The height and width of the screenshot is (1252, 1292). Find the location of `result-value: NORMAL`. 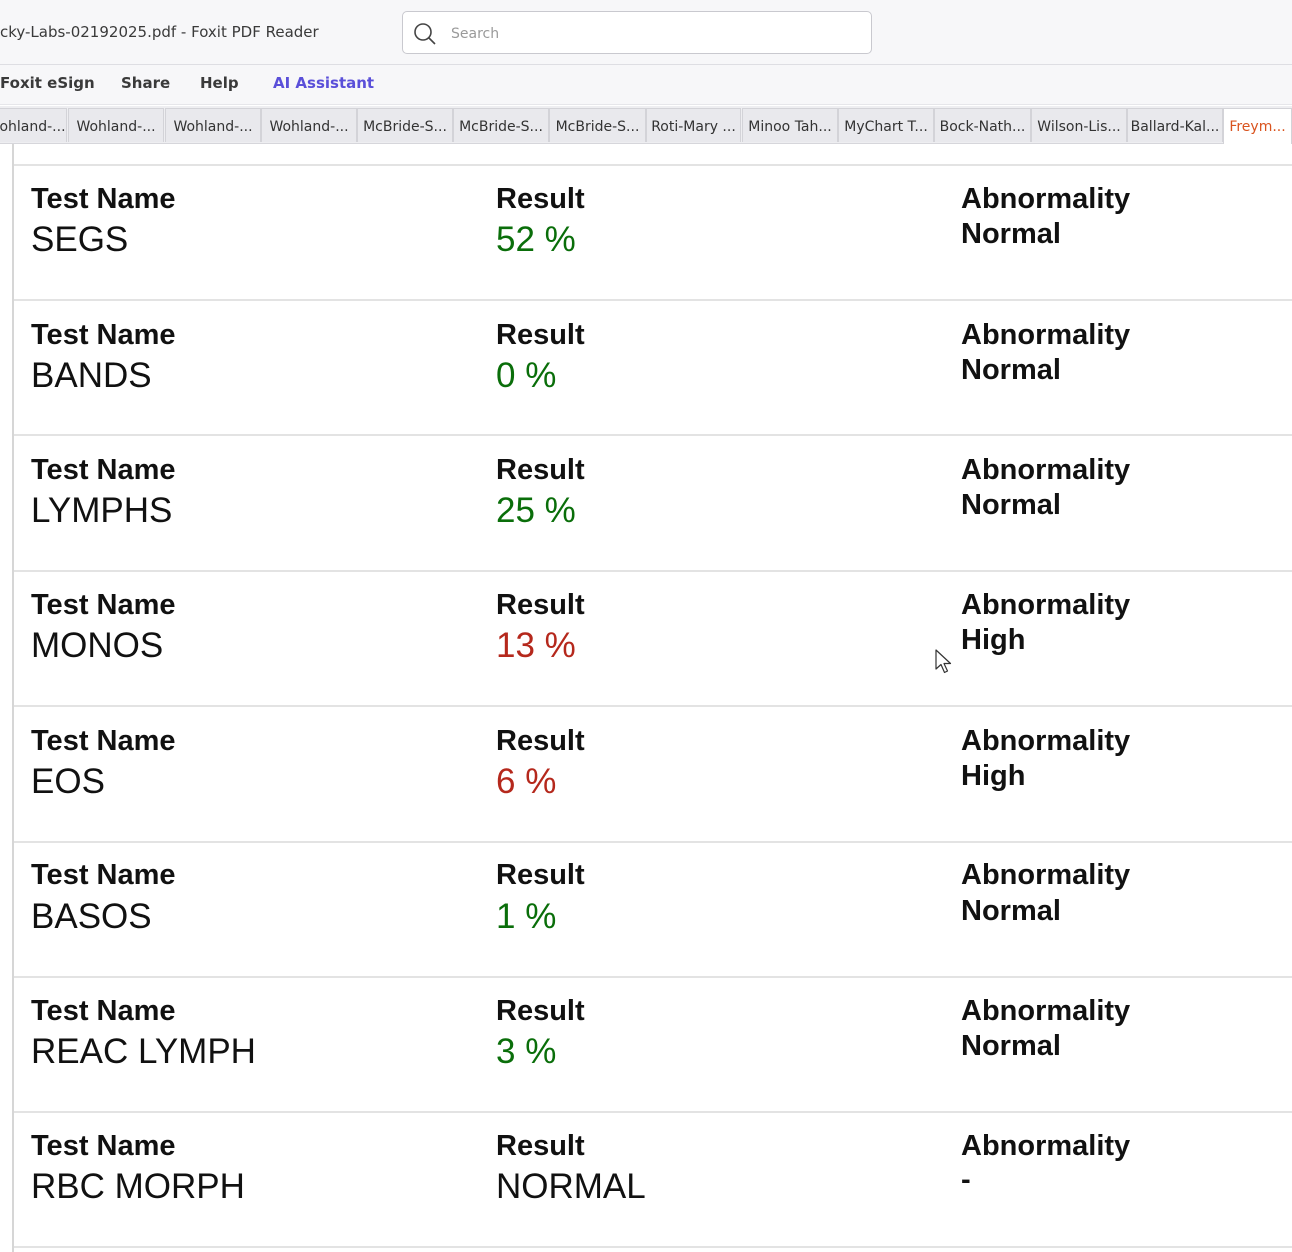

result-value: NORMAL is located at coordinates (571, 1186).